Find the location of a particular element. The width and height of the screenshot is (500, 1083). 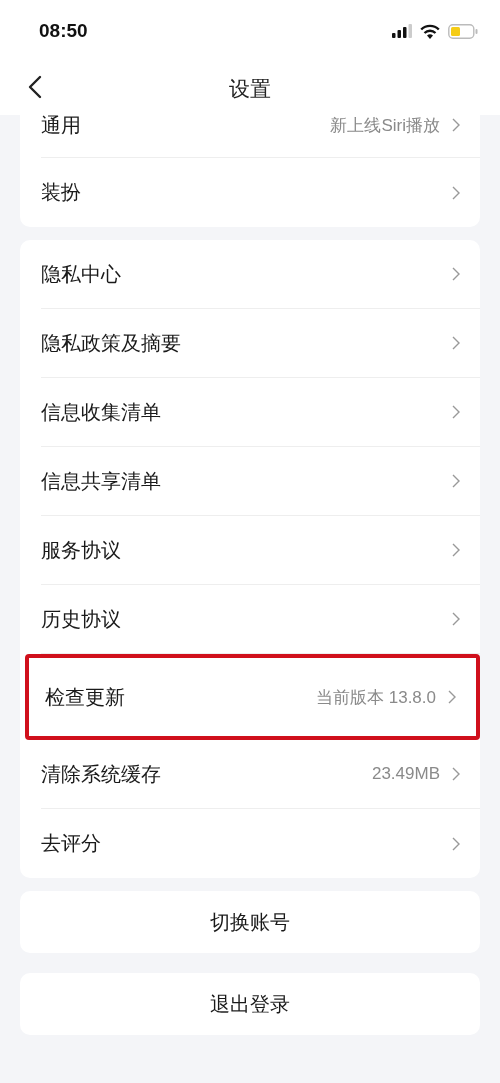

back-icon is located at coordinates (35, 87).